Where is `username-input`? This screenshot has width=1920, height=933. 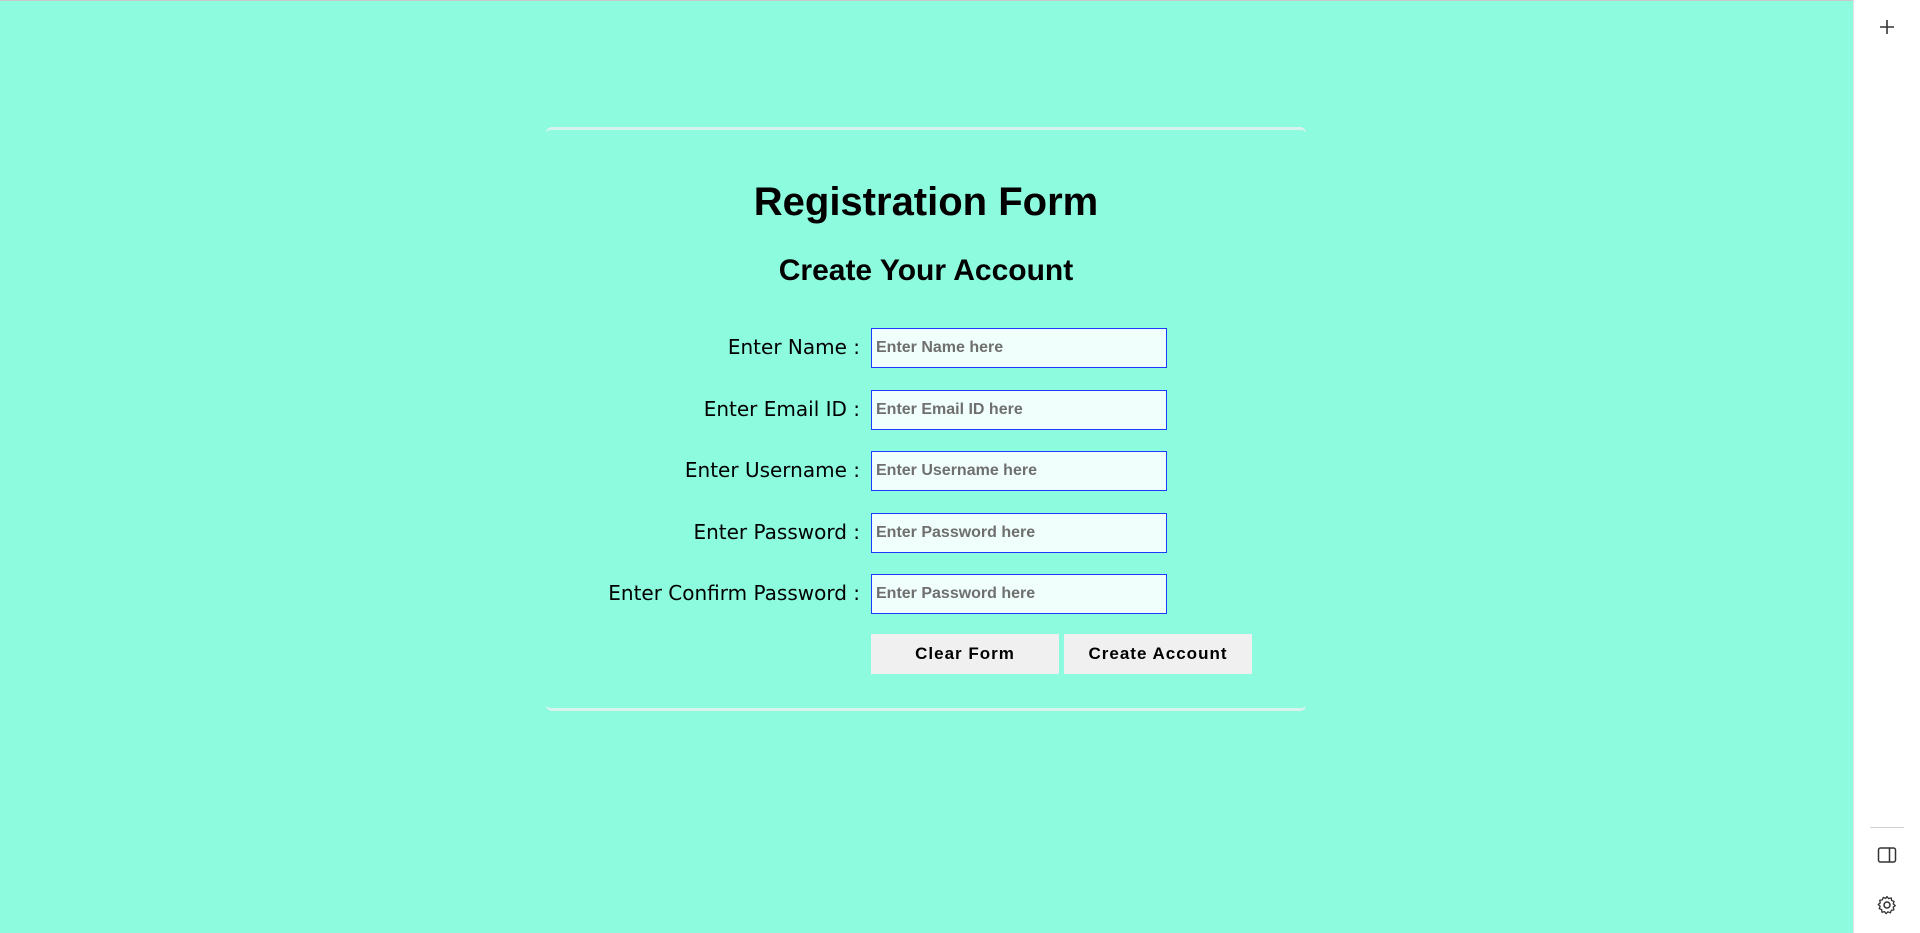
username-input is located at coordinates (1019, 471).